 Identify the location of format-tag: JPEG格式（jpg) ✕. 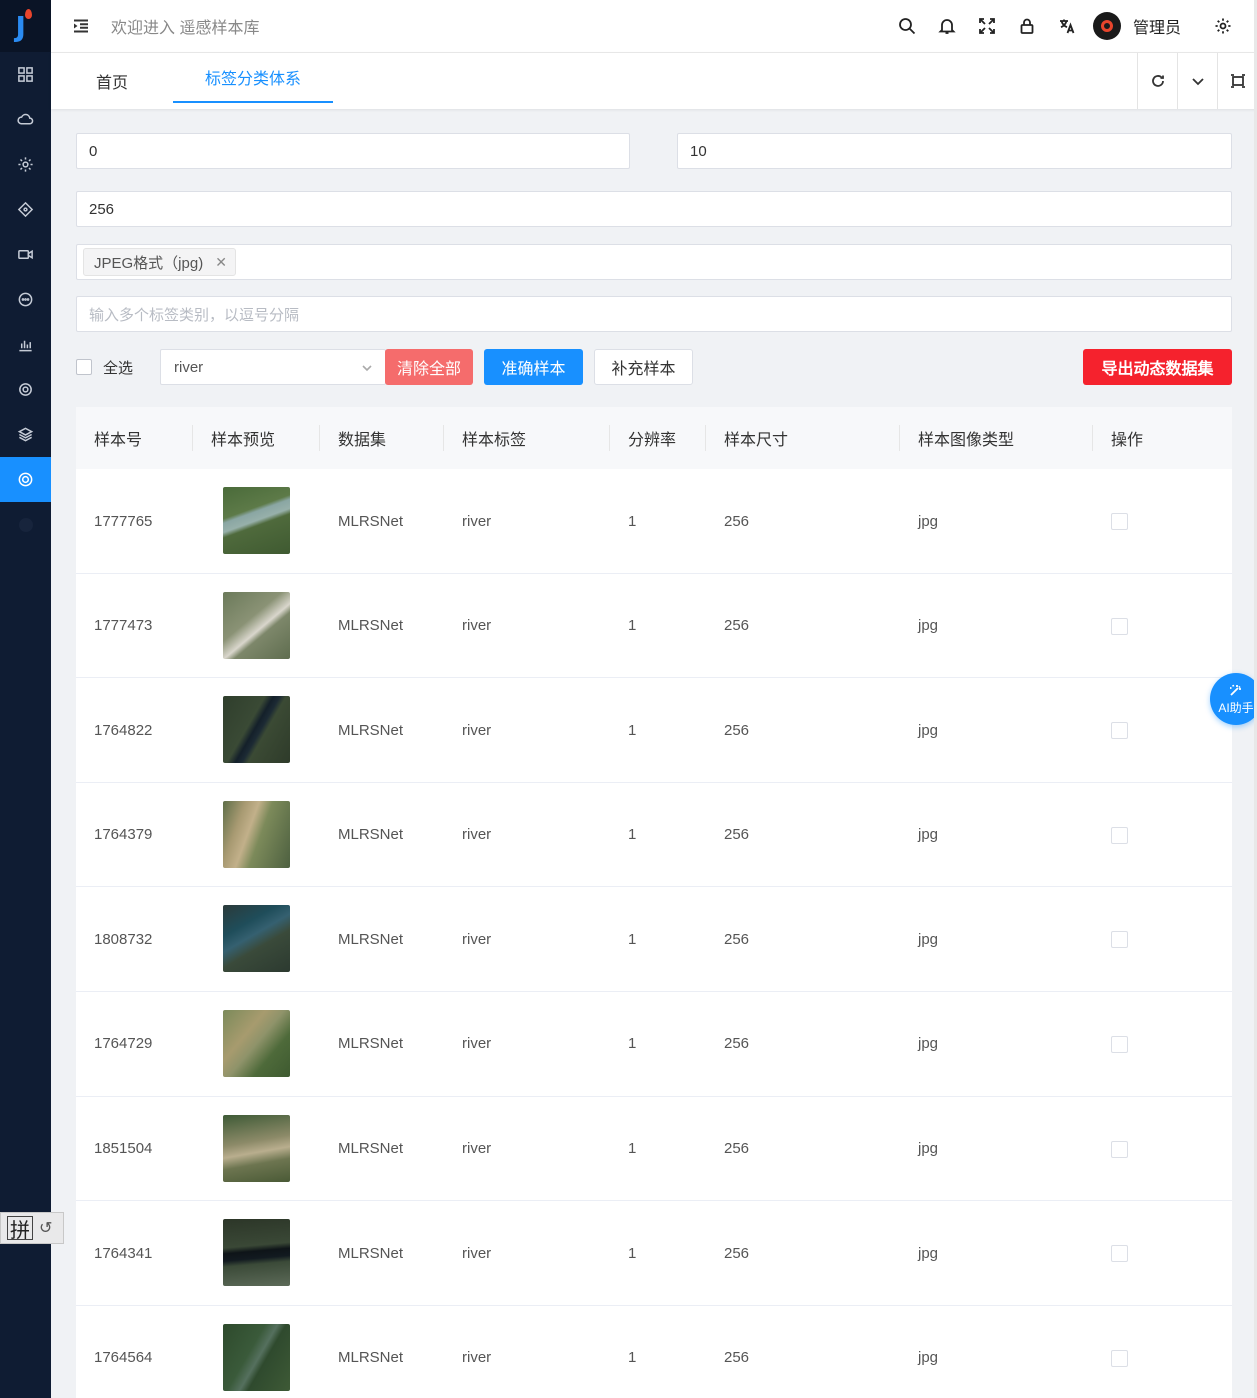
(159, 262).